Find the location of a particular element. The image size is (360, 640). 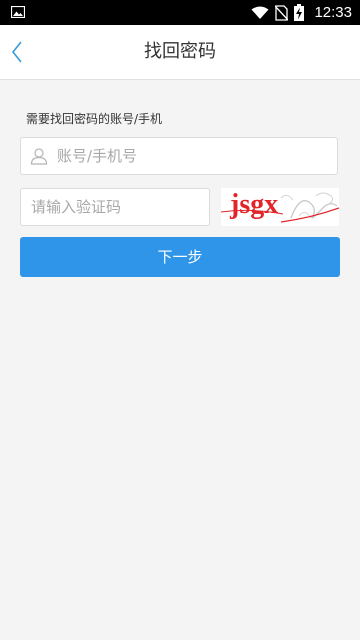

header: 找回密码 is located at coordinates (180, 52).